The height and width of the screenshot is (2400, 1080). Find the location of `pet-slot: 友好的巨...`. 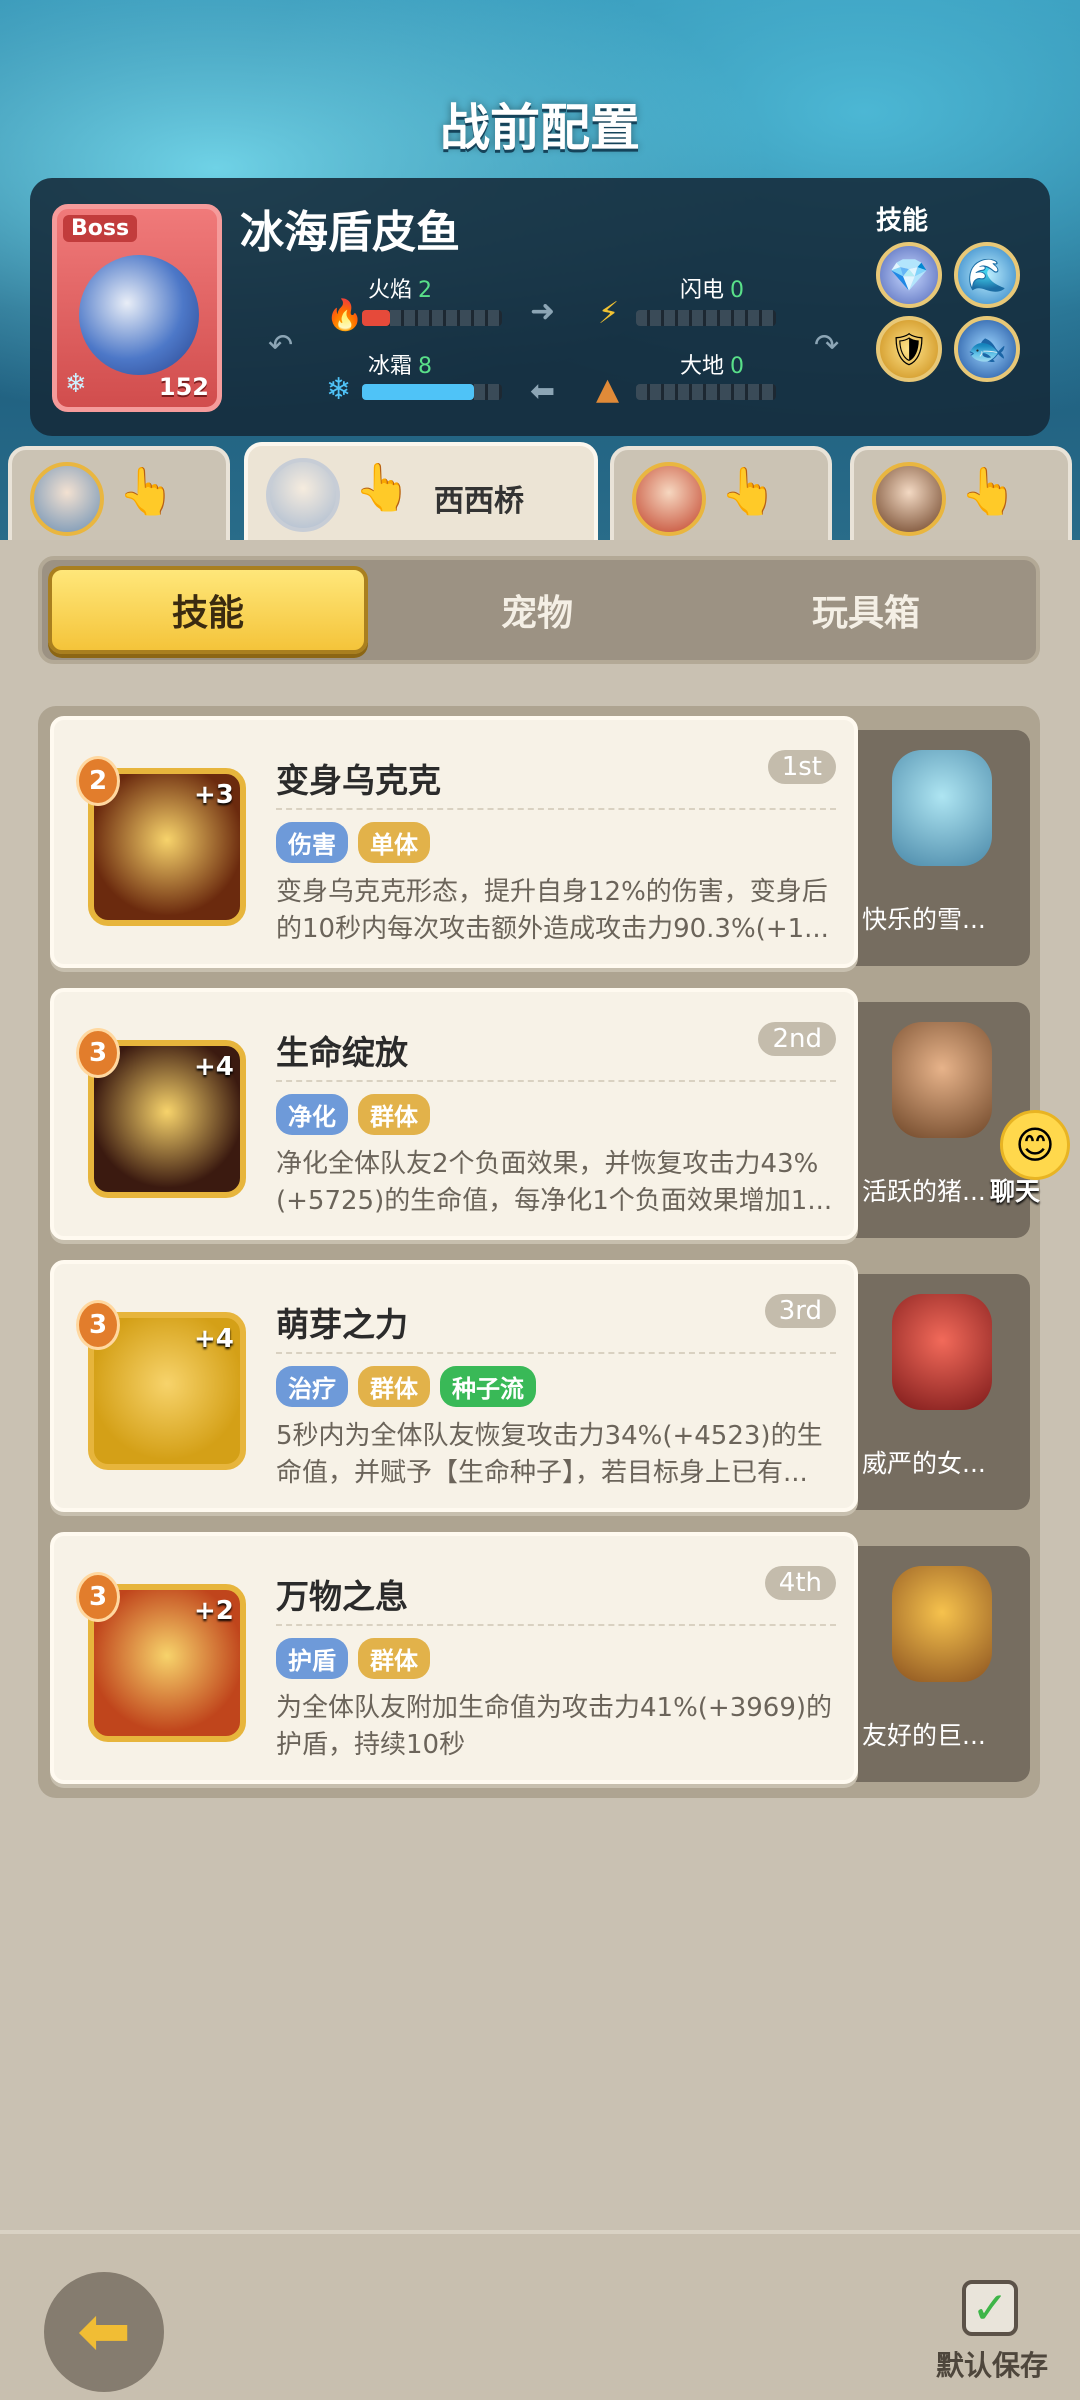

pet-slot: 友好的巨... is located at coordinates (940, 1664).